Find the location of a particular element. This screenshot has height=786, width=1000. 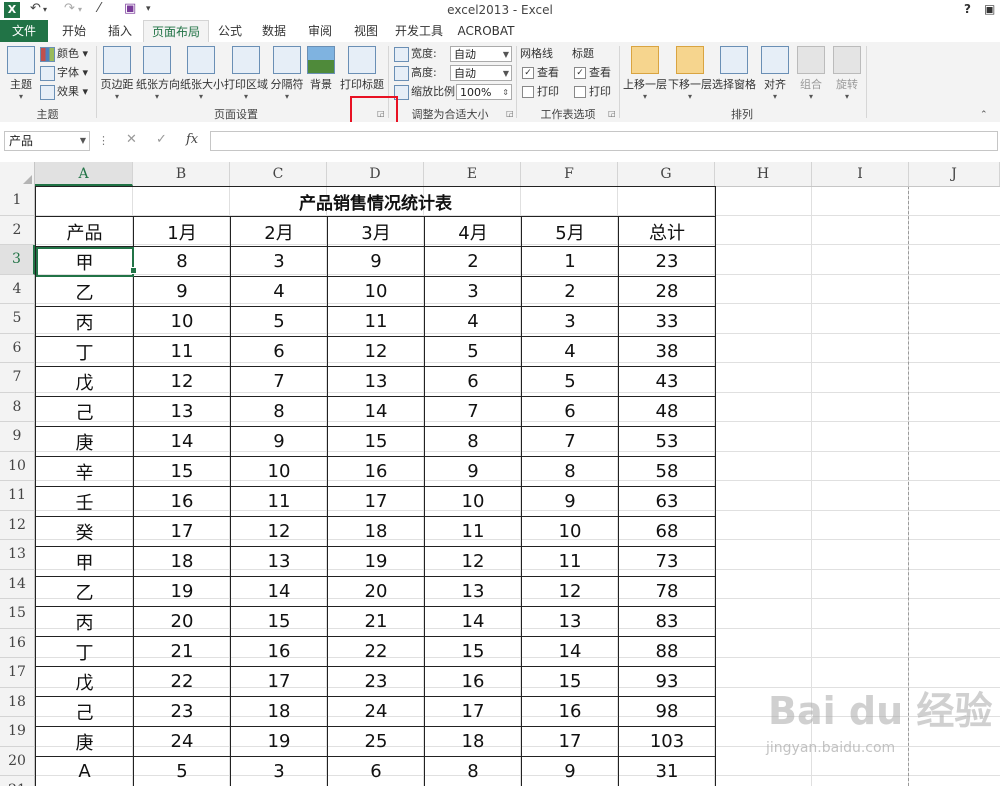

column-header-i: I is located at coordinates (860, 174).